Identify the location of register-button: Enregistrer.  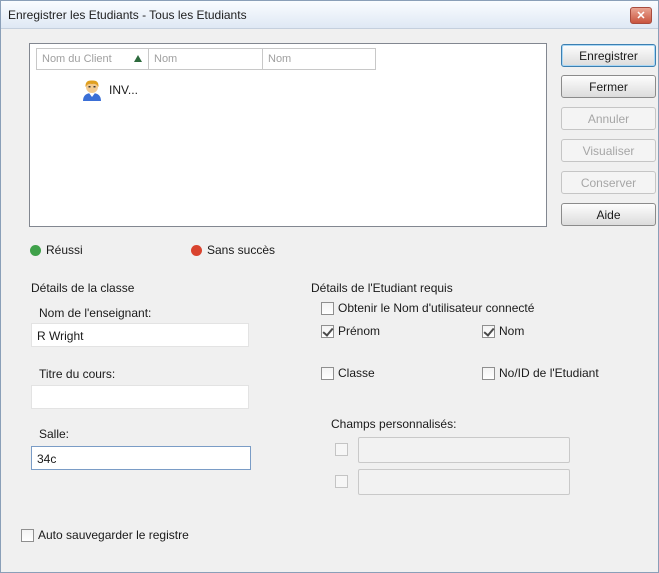
(608, 55).